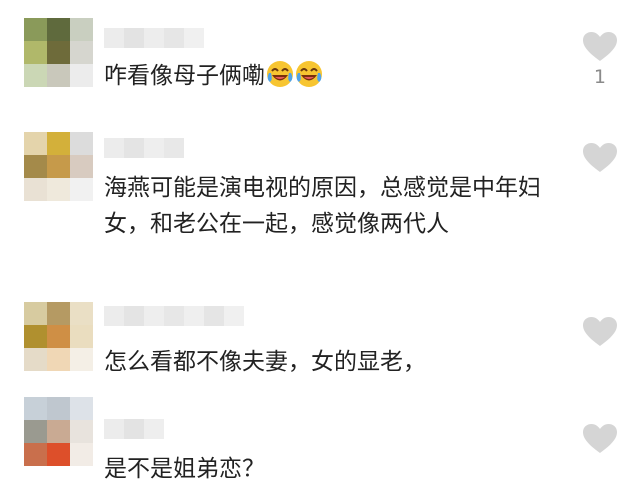 The height and width of the screenshot is (499, 640). I want to click on comment-text: 海燕可能是演电视的原因，总感觉是中年妇女，和老公在一起，感觉像两代人, so click(324, 206).